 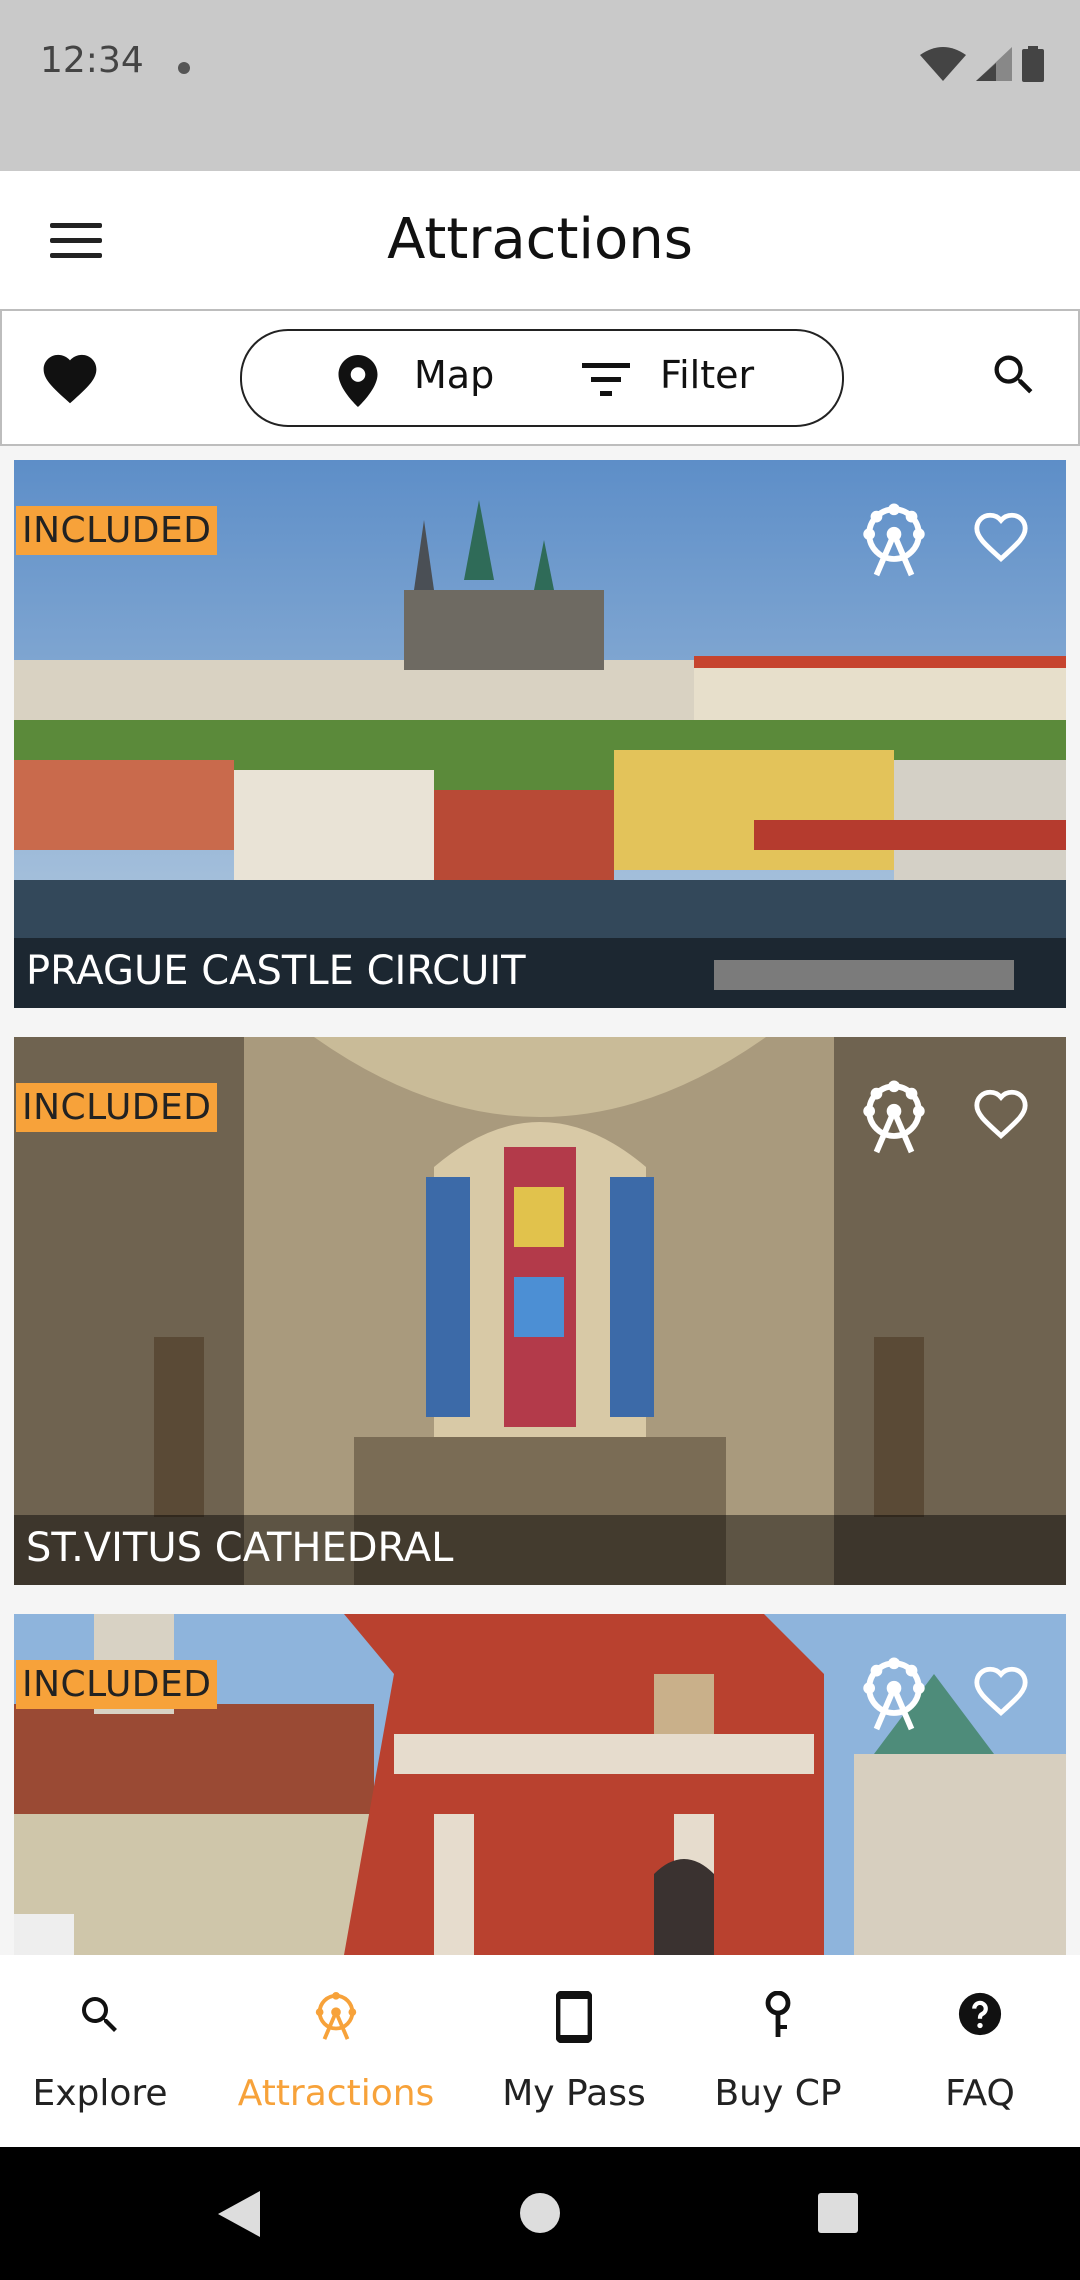 I want to click on battery-icon, so click(x=1033, y=64).